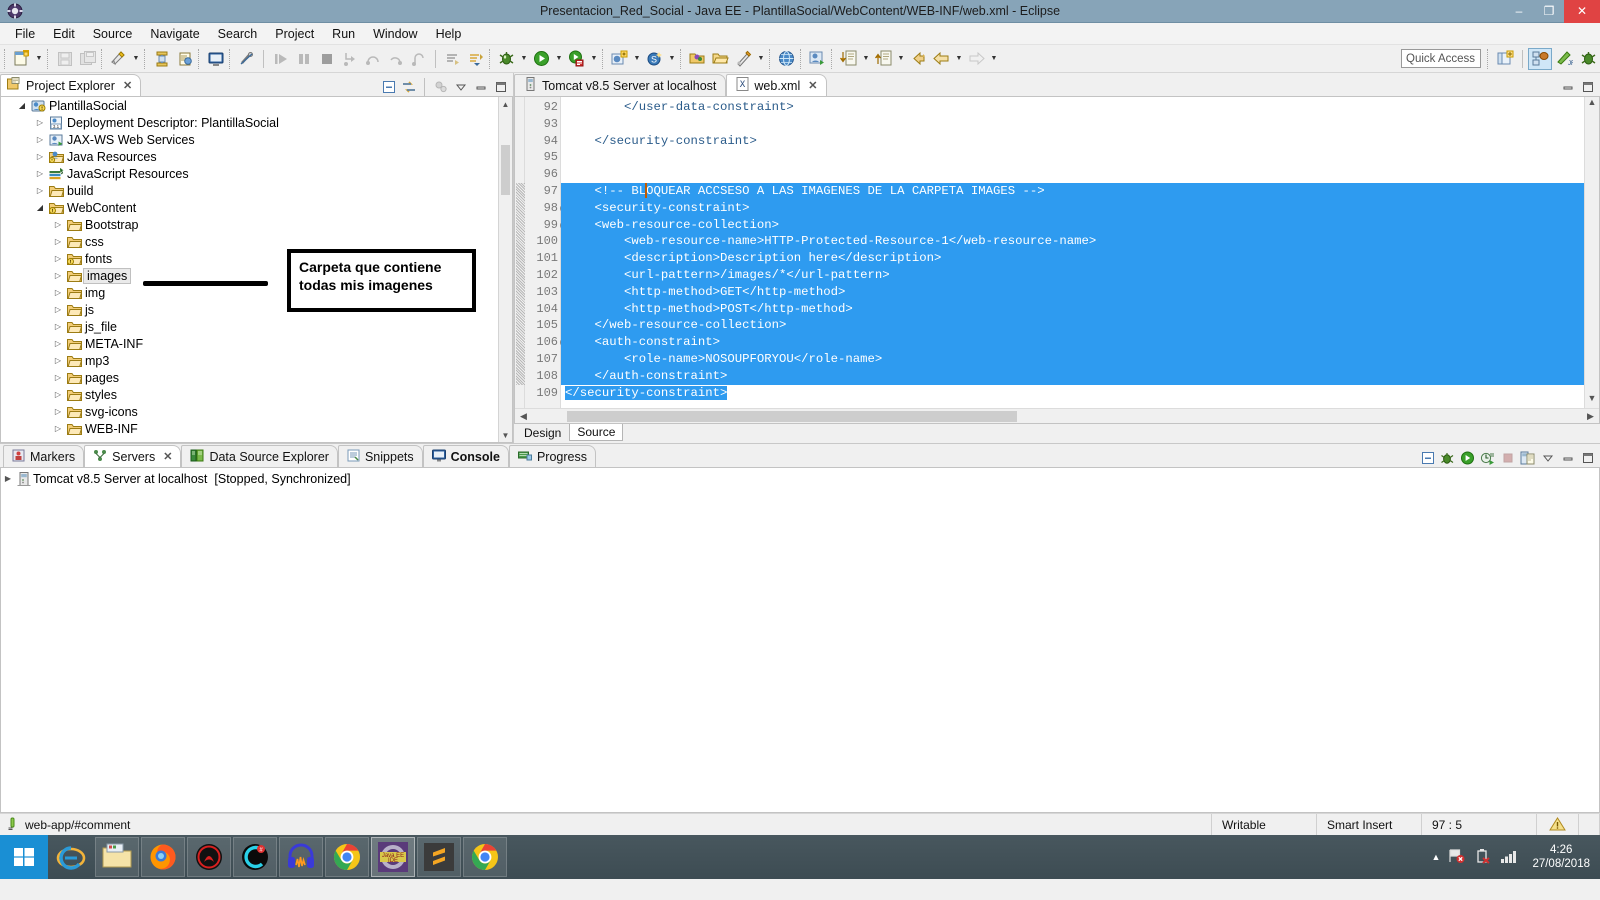 This screenshot has height=900, width=1600. Describe the element at coordinates (1558, 857) in the screenshot. I see `clock: 4:26 27/08/2018` at that location.